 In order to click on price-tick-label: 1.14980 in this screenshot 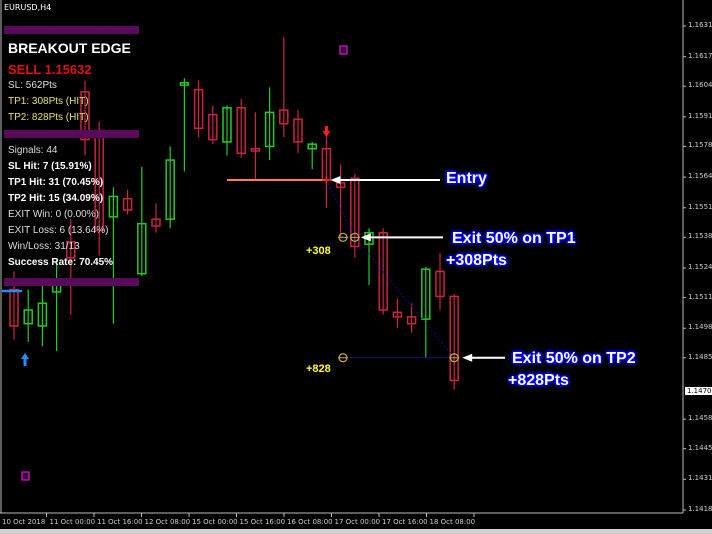, I will do `click(700, 327)`.